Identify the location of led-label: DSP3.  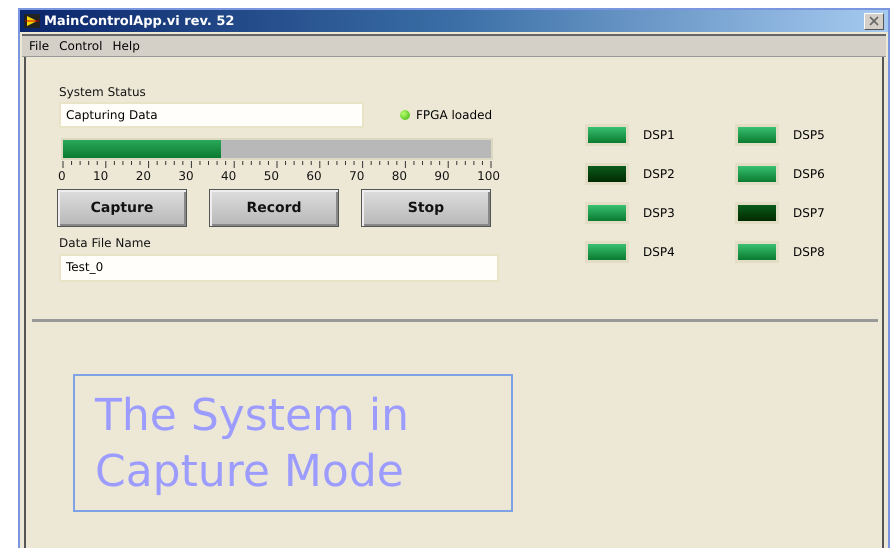
(659, 213).